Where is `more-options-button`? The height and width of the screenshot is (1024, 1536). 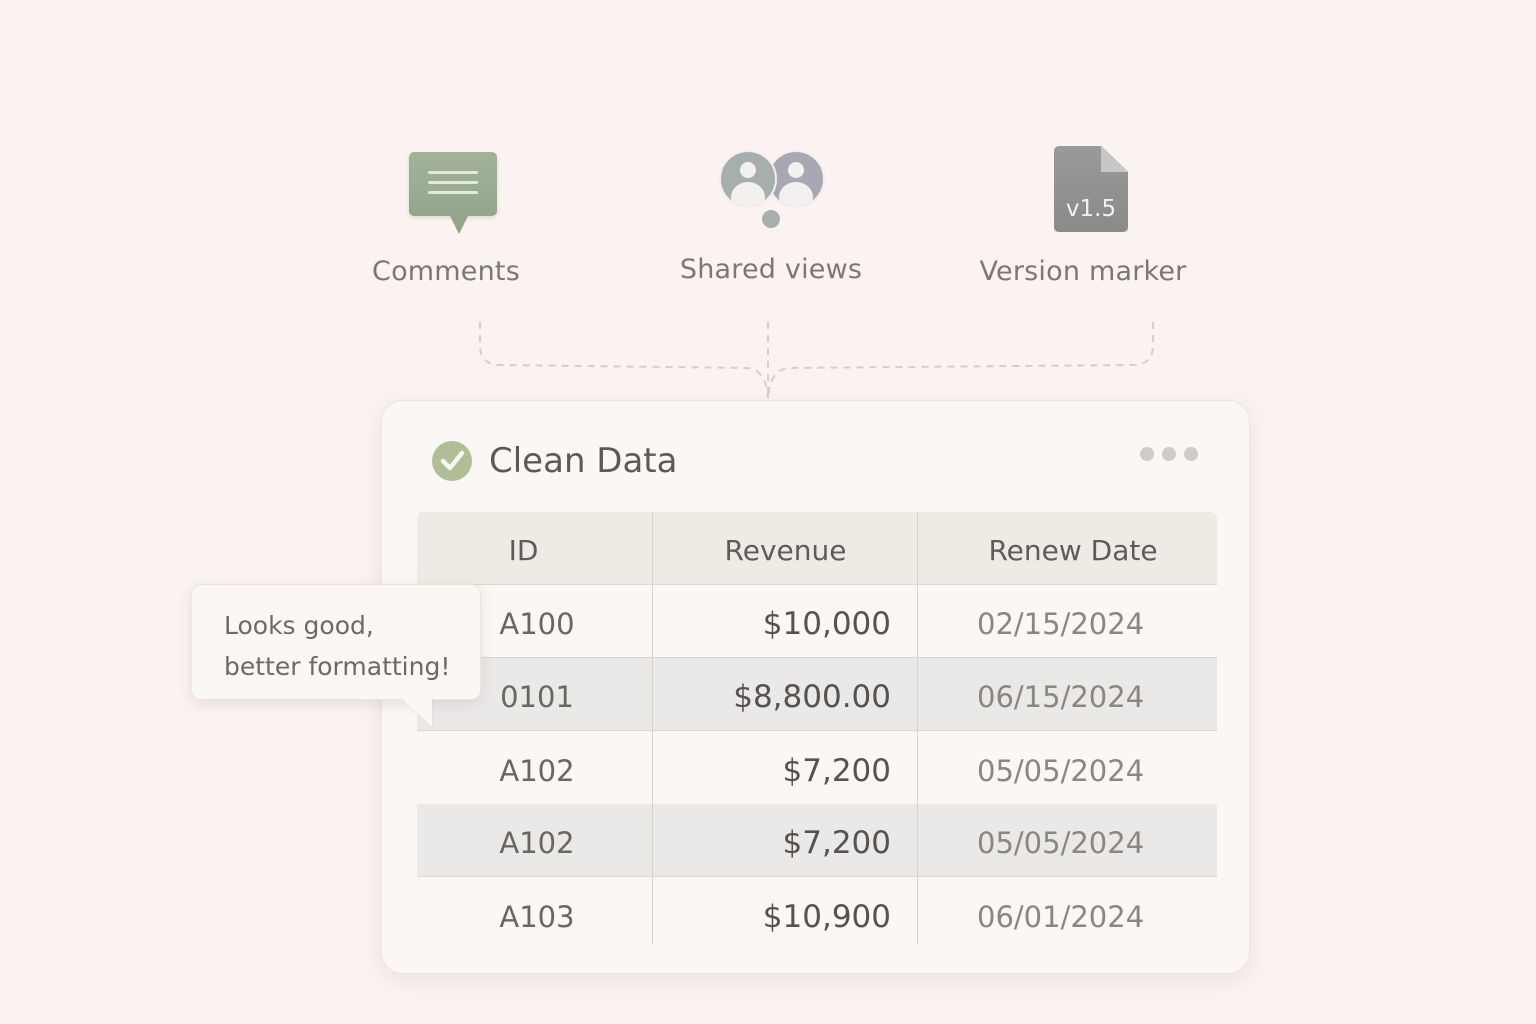 more-options-button is located at coordinates (1169, 454).